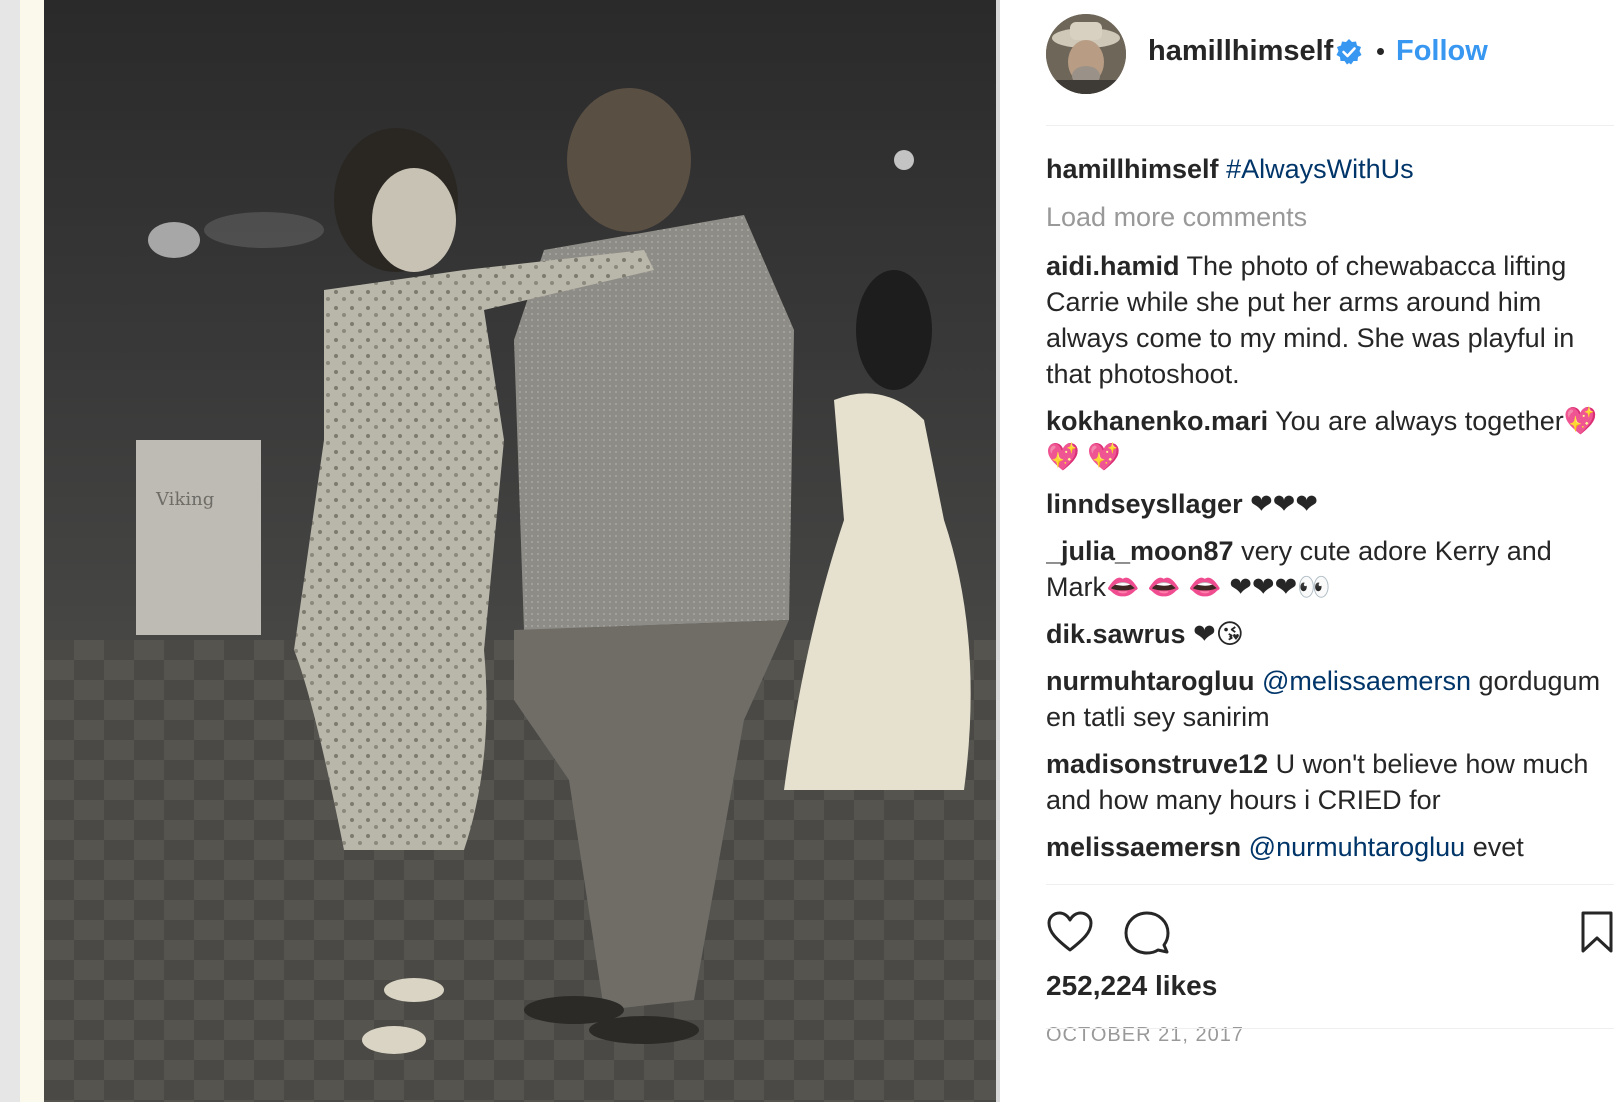  Describe the element at coordinates (1116, 634) in the screenshot. I see `comment-username: dik.sawrus` at that location.